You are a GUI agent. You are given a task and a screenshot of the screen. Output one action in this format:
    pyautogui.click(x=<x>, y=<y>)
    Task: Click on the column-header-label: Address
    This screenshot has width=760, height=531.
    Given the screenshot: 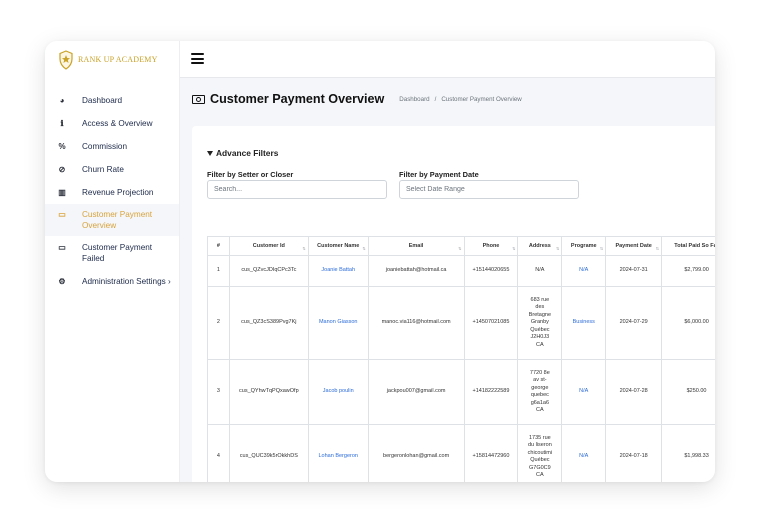 What is the action you would take?
    pyautogui.click(x=539, y=246)
    